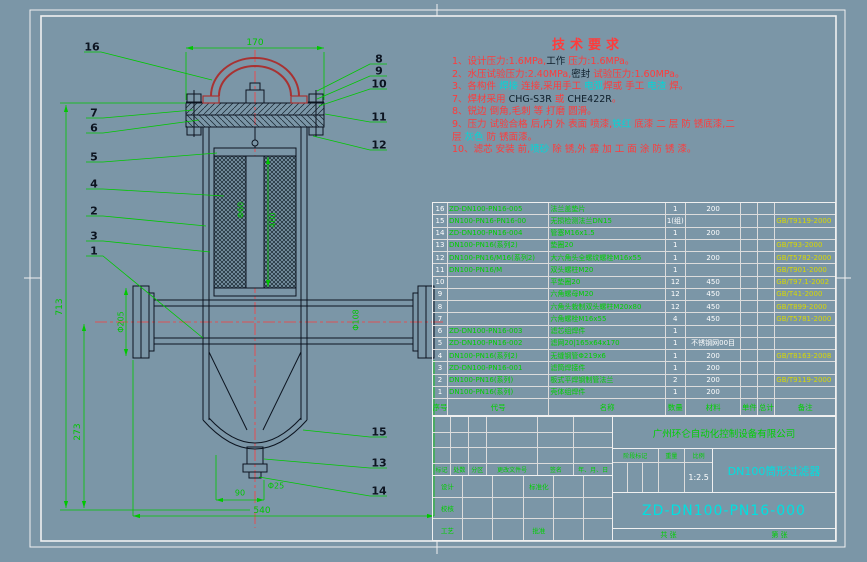 Image resolution: width=867 pixels, height=562 pixels. Describe the element at coordinates (805, 270) in the screenshot. I see `bom-cell: GB/T901-2000` at that location.